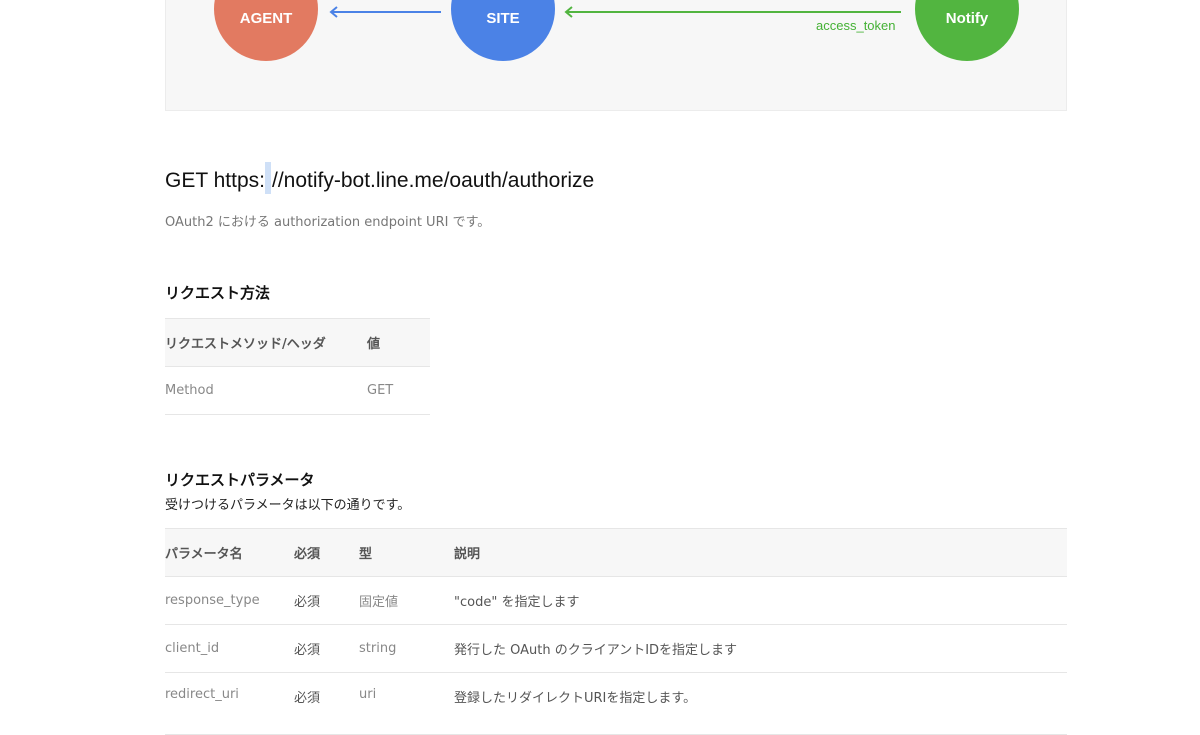 The width and height of the screenshot is (1200, 735). I want to click on table-cell: Method, so click(266, 390).